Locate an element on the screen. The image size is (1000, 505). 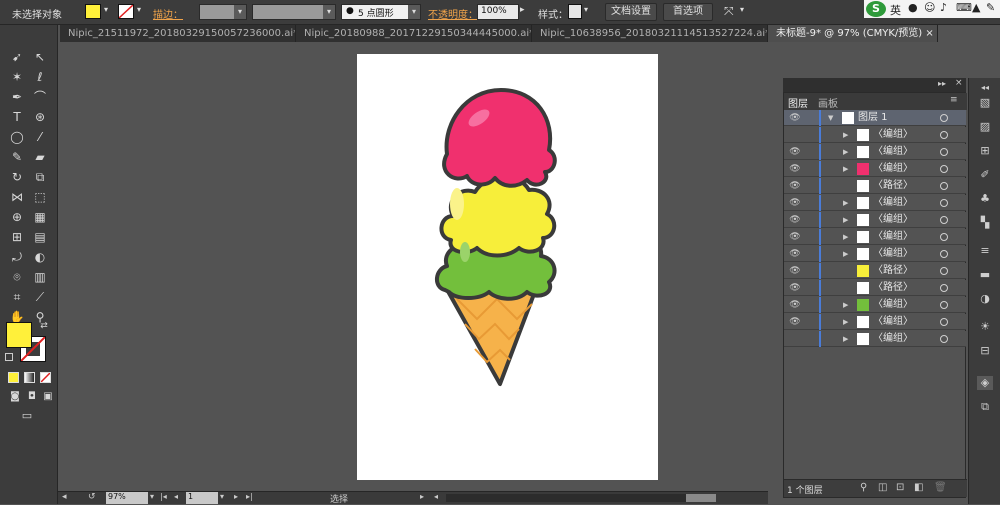
artboards-panel-icon: ⧉ is located at coordinates (985, 407).